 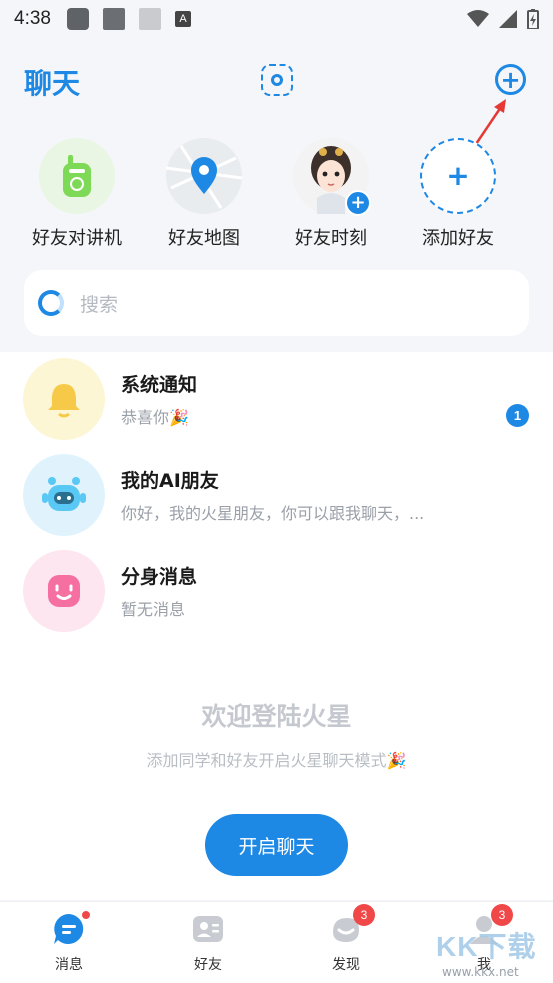 What do you see at coordinates (208, 929) in the screenshot?
I see `contacts-icon` at bounding box center [208, 929].